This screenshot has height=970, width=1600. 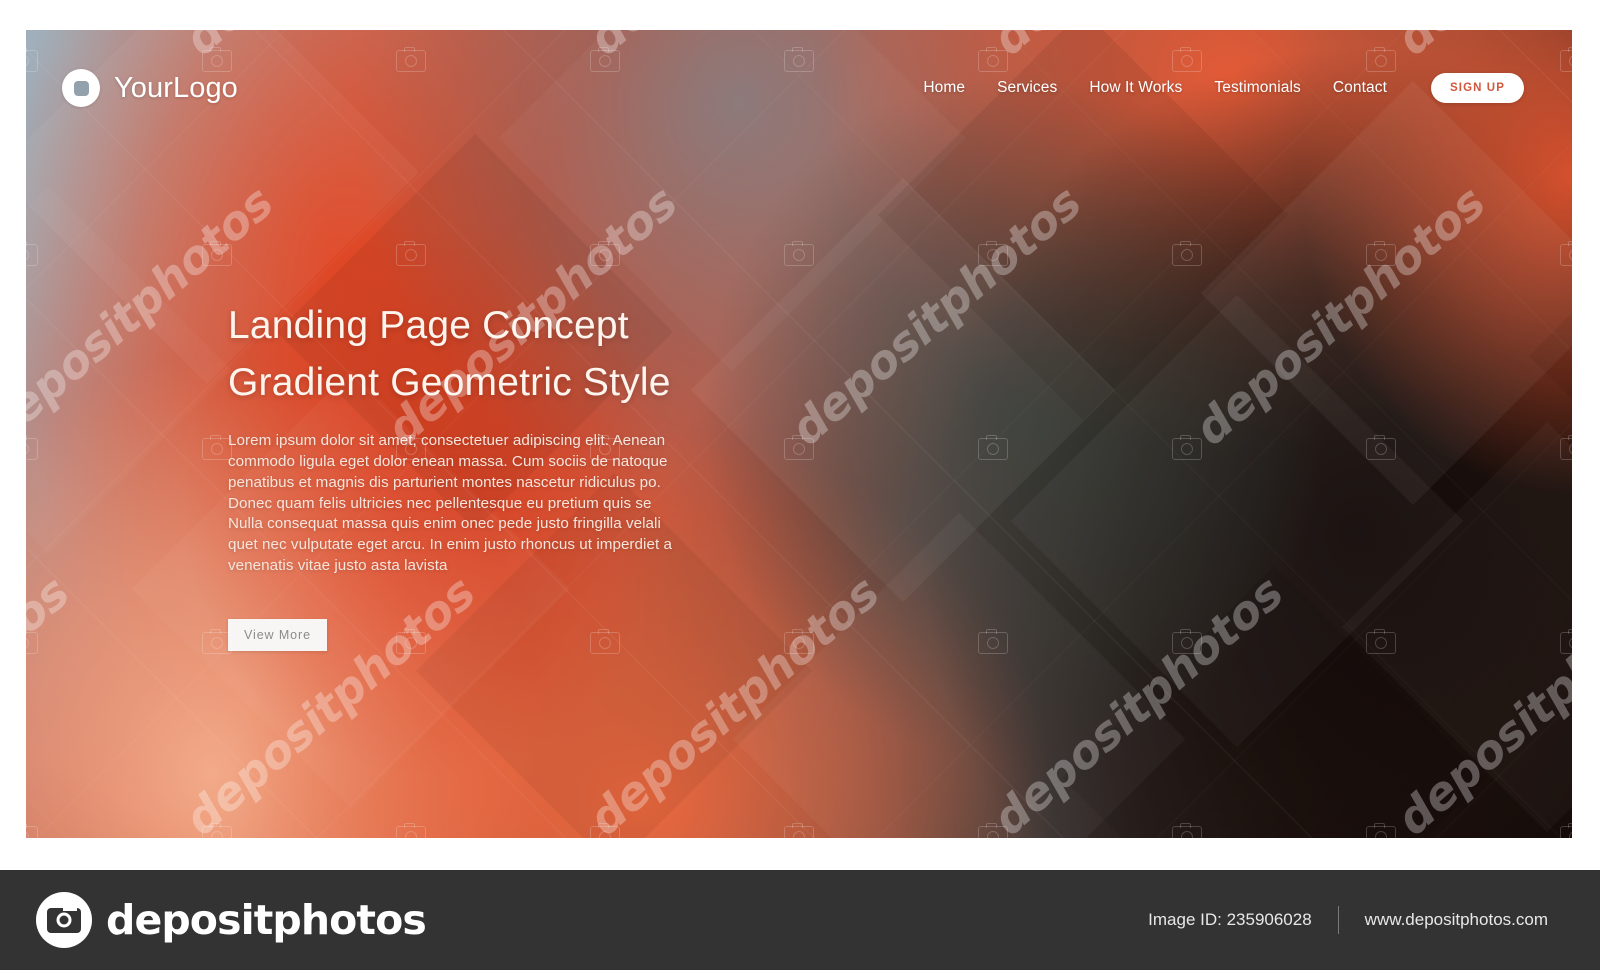 I want to click on hero-heading-line-2: Gradient Geometric Style, so click(x=449, y=382).